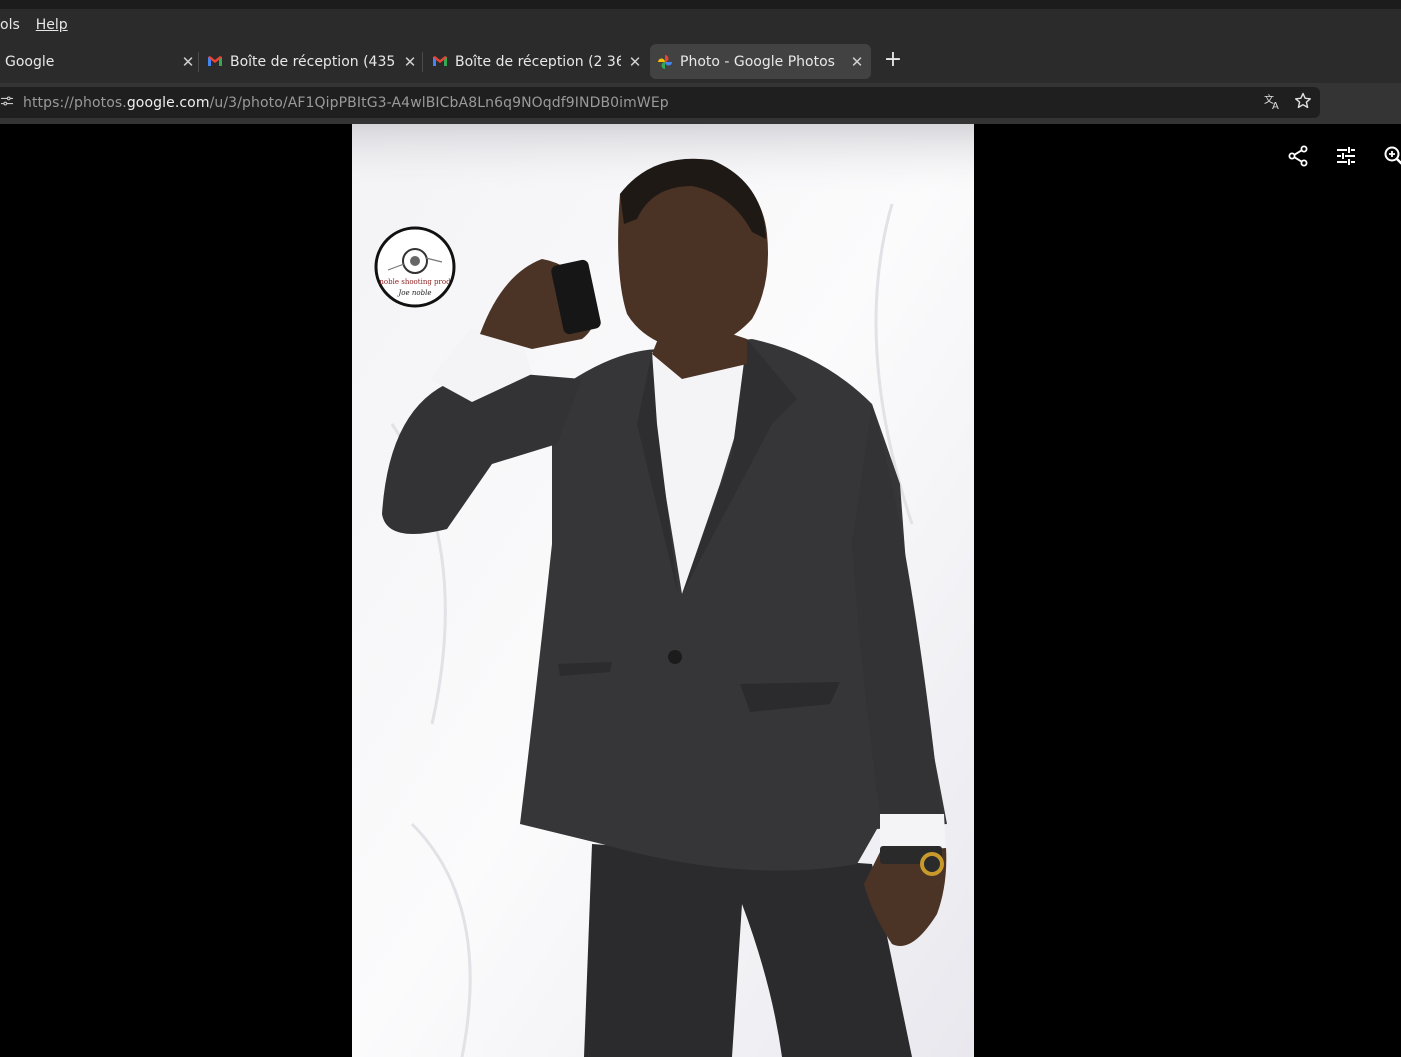  I want to click on tab-gmail-inbox-2: Boîte de réception (2 361 ✕, so click(538, 61).